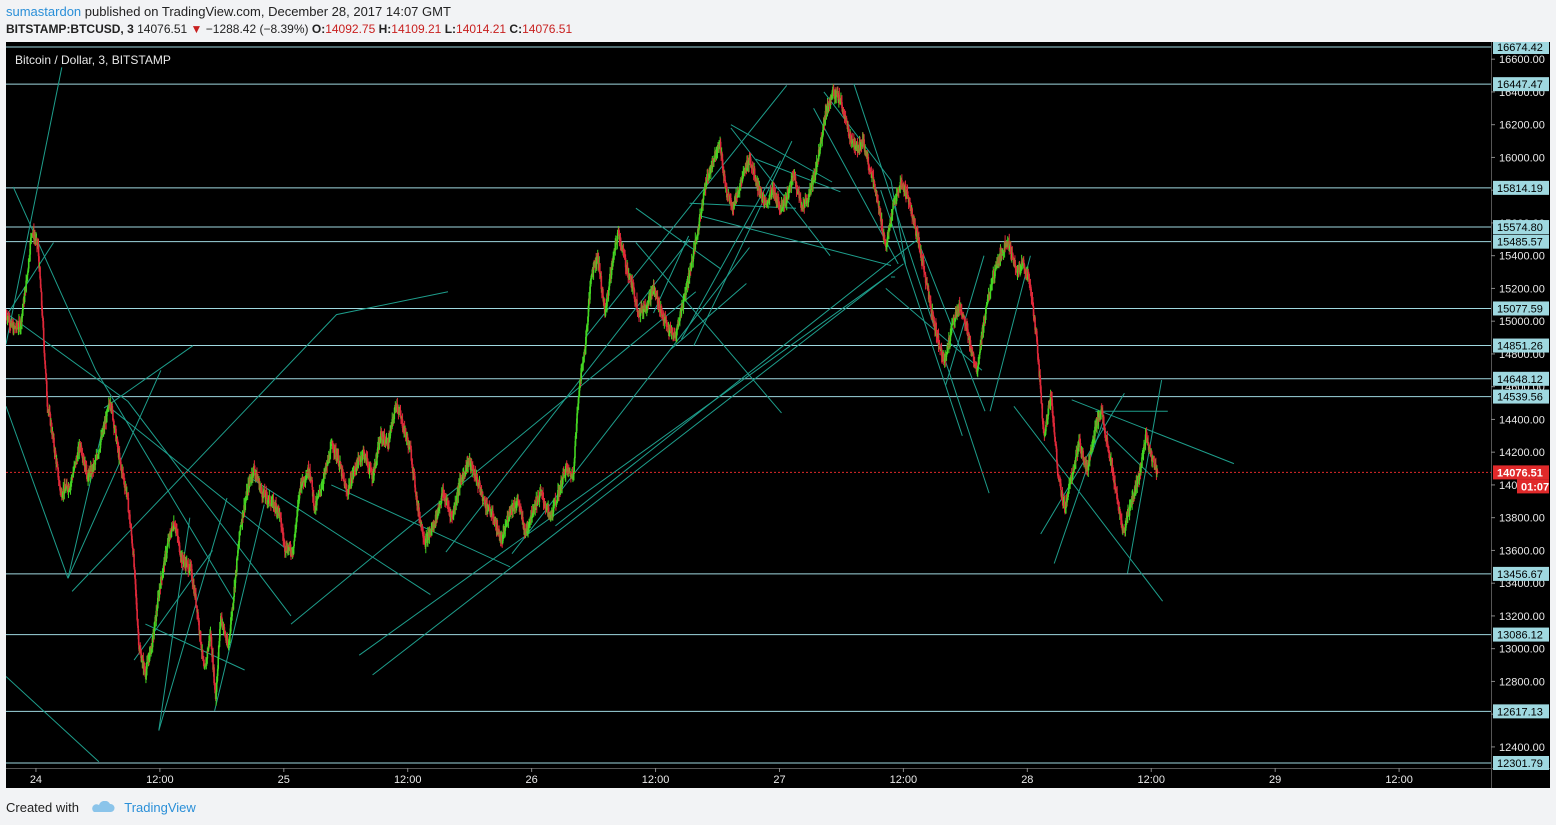 The image size is (1556, 825). I want to click on open-value: 14092.75, so click(350, 29).